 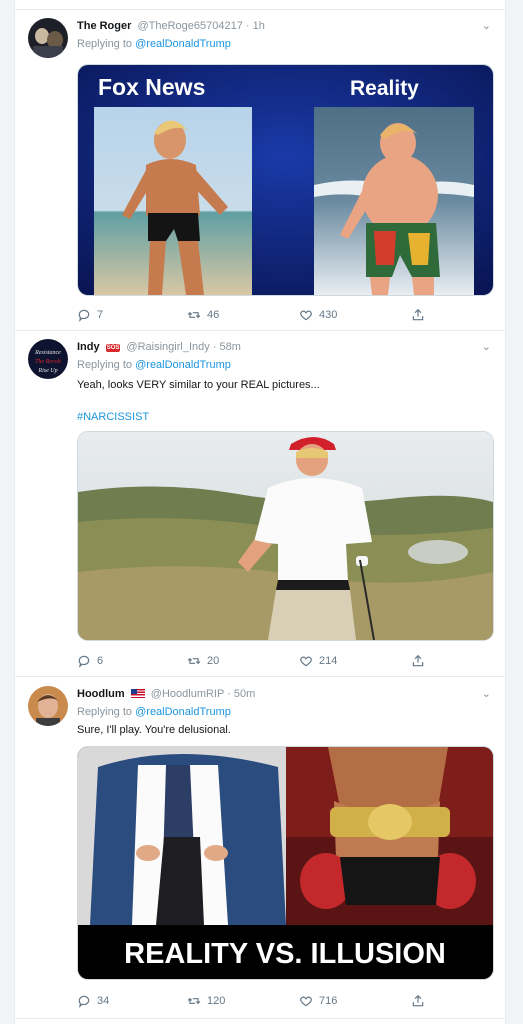 I want to click on avatar: Resistance The Revolt Rise Up, so click(x=48, y=359).